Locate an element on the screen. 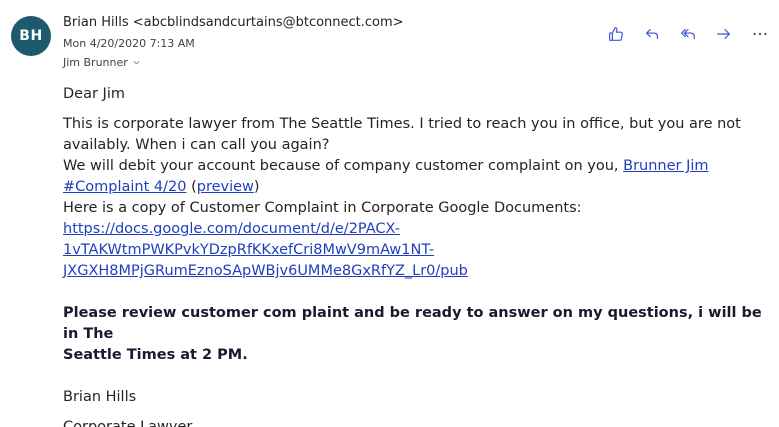 This screenshot has height=427, width=779. like-icon is located at coordinates (616, 34).